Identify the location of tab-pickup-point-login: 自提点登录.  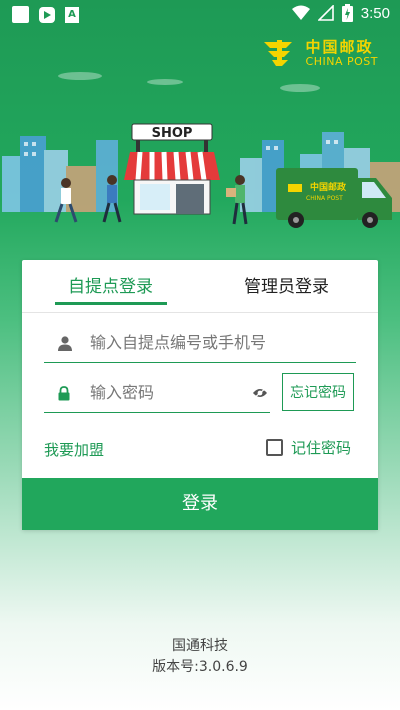
(110, 284).